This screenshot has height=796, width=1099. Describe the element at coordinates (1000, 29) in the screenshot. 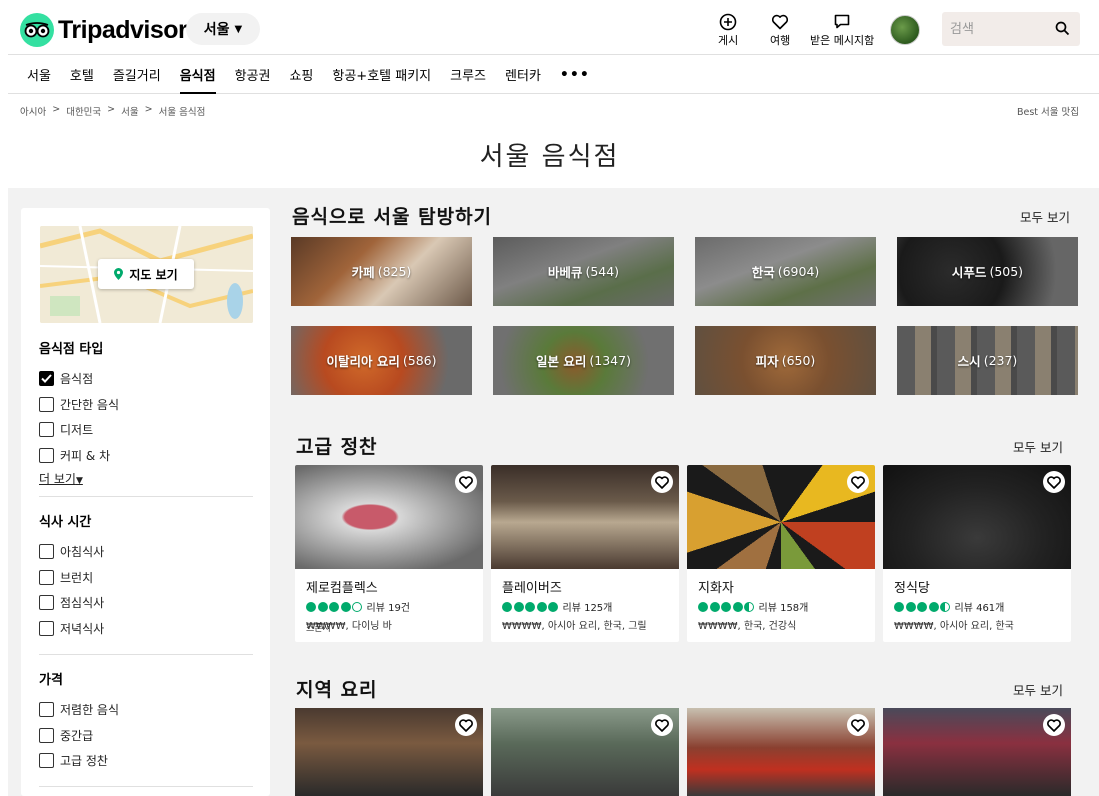

I see `search-input` at that location.